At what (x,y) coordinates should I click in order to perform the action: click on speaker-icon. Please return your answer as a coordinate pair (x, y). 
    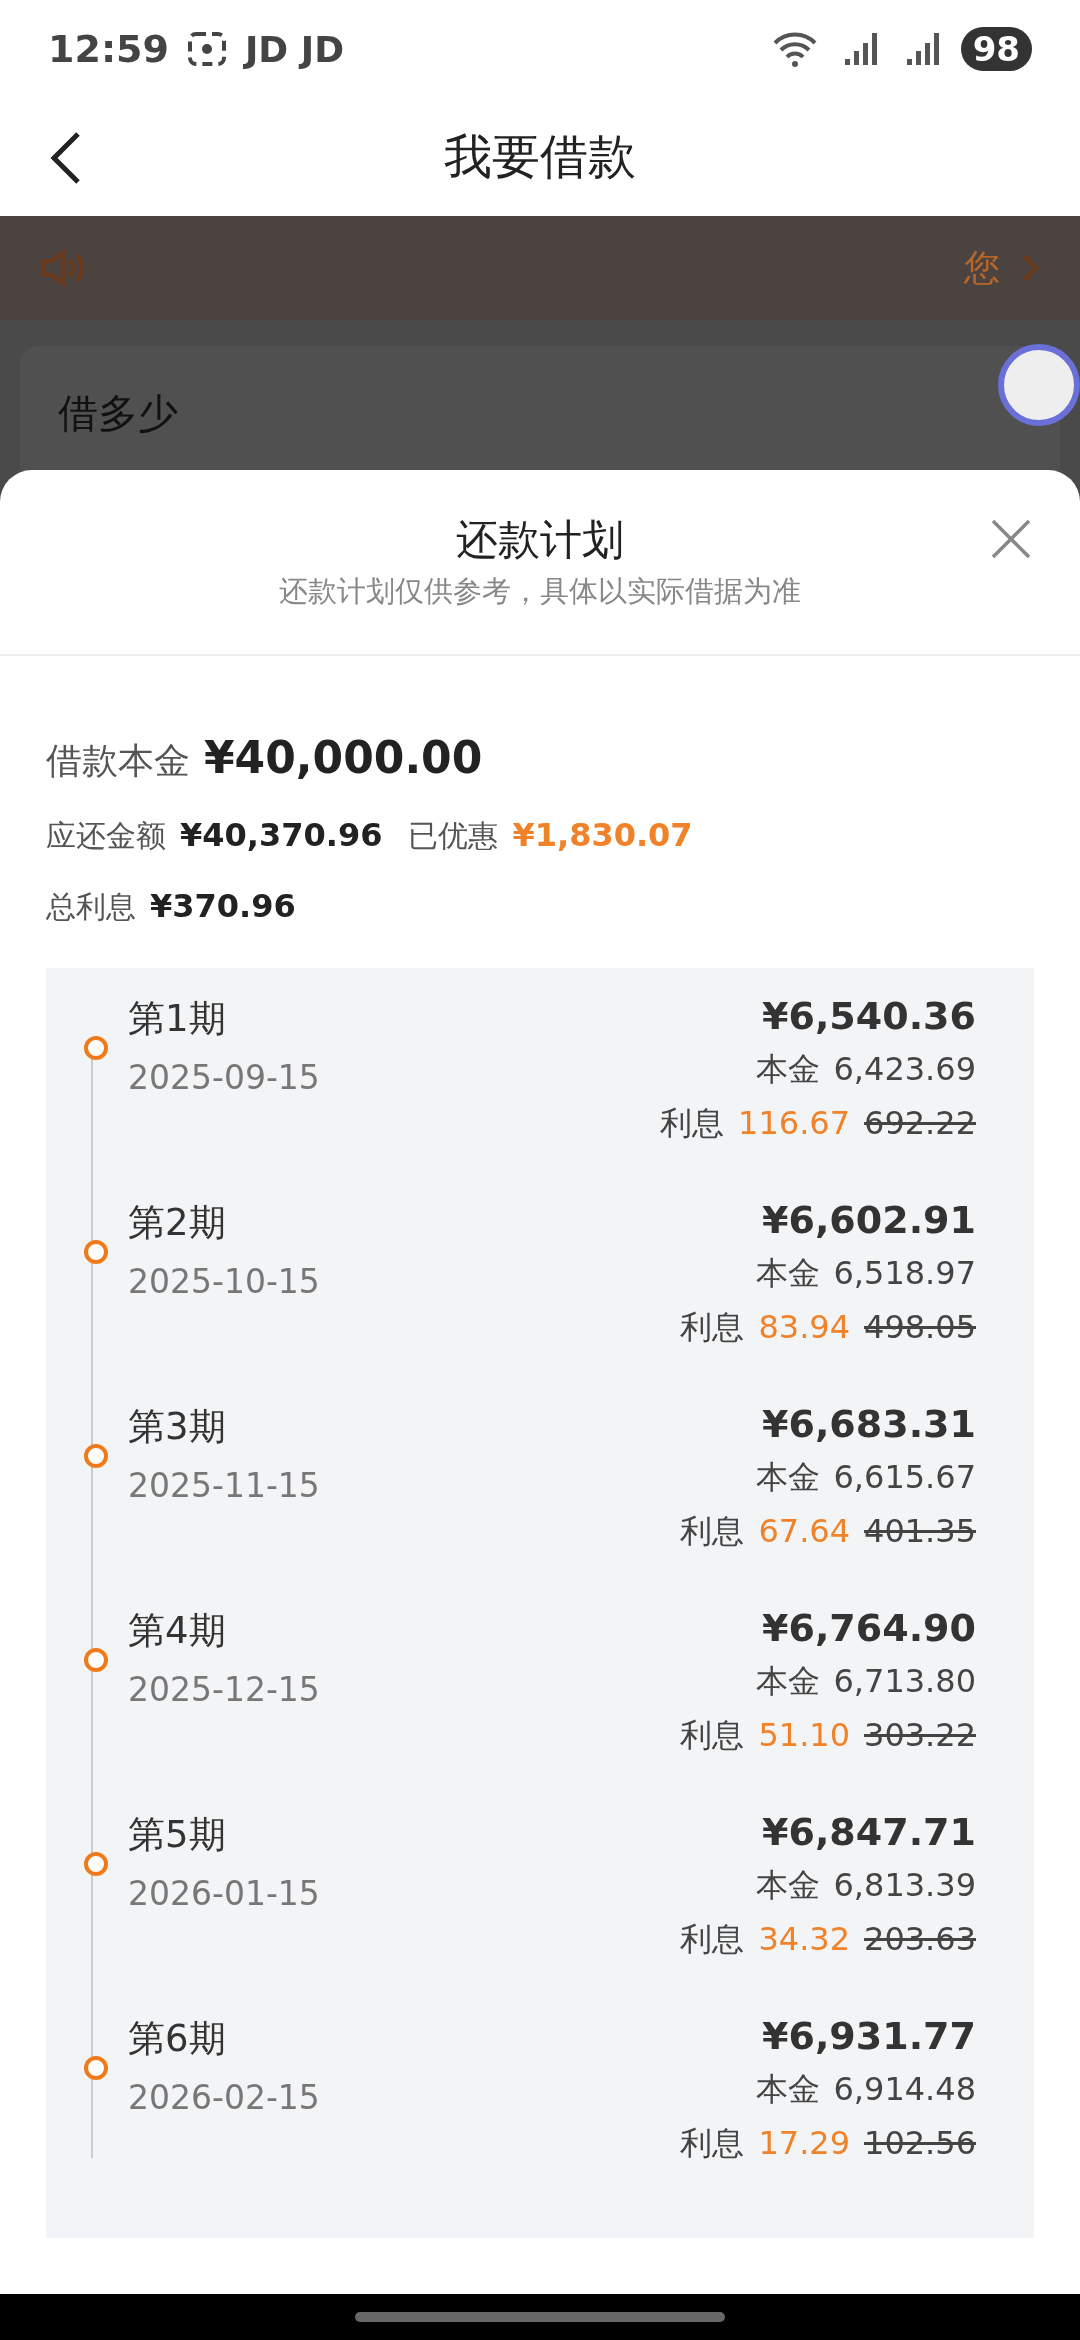
    Looking at the image, I should click on (63, 268).